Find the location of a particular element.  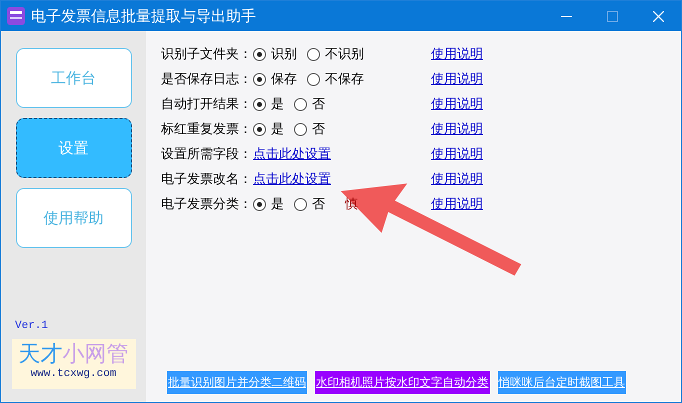

radio-option: 识别 is located at coordinates (275, 54).